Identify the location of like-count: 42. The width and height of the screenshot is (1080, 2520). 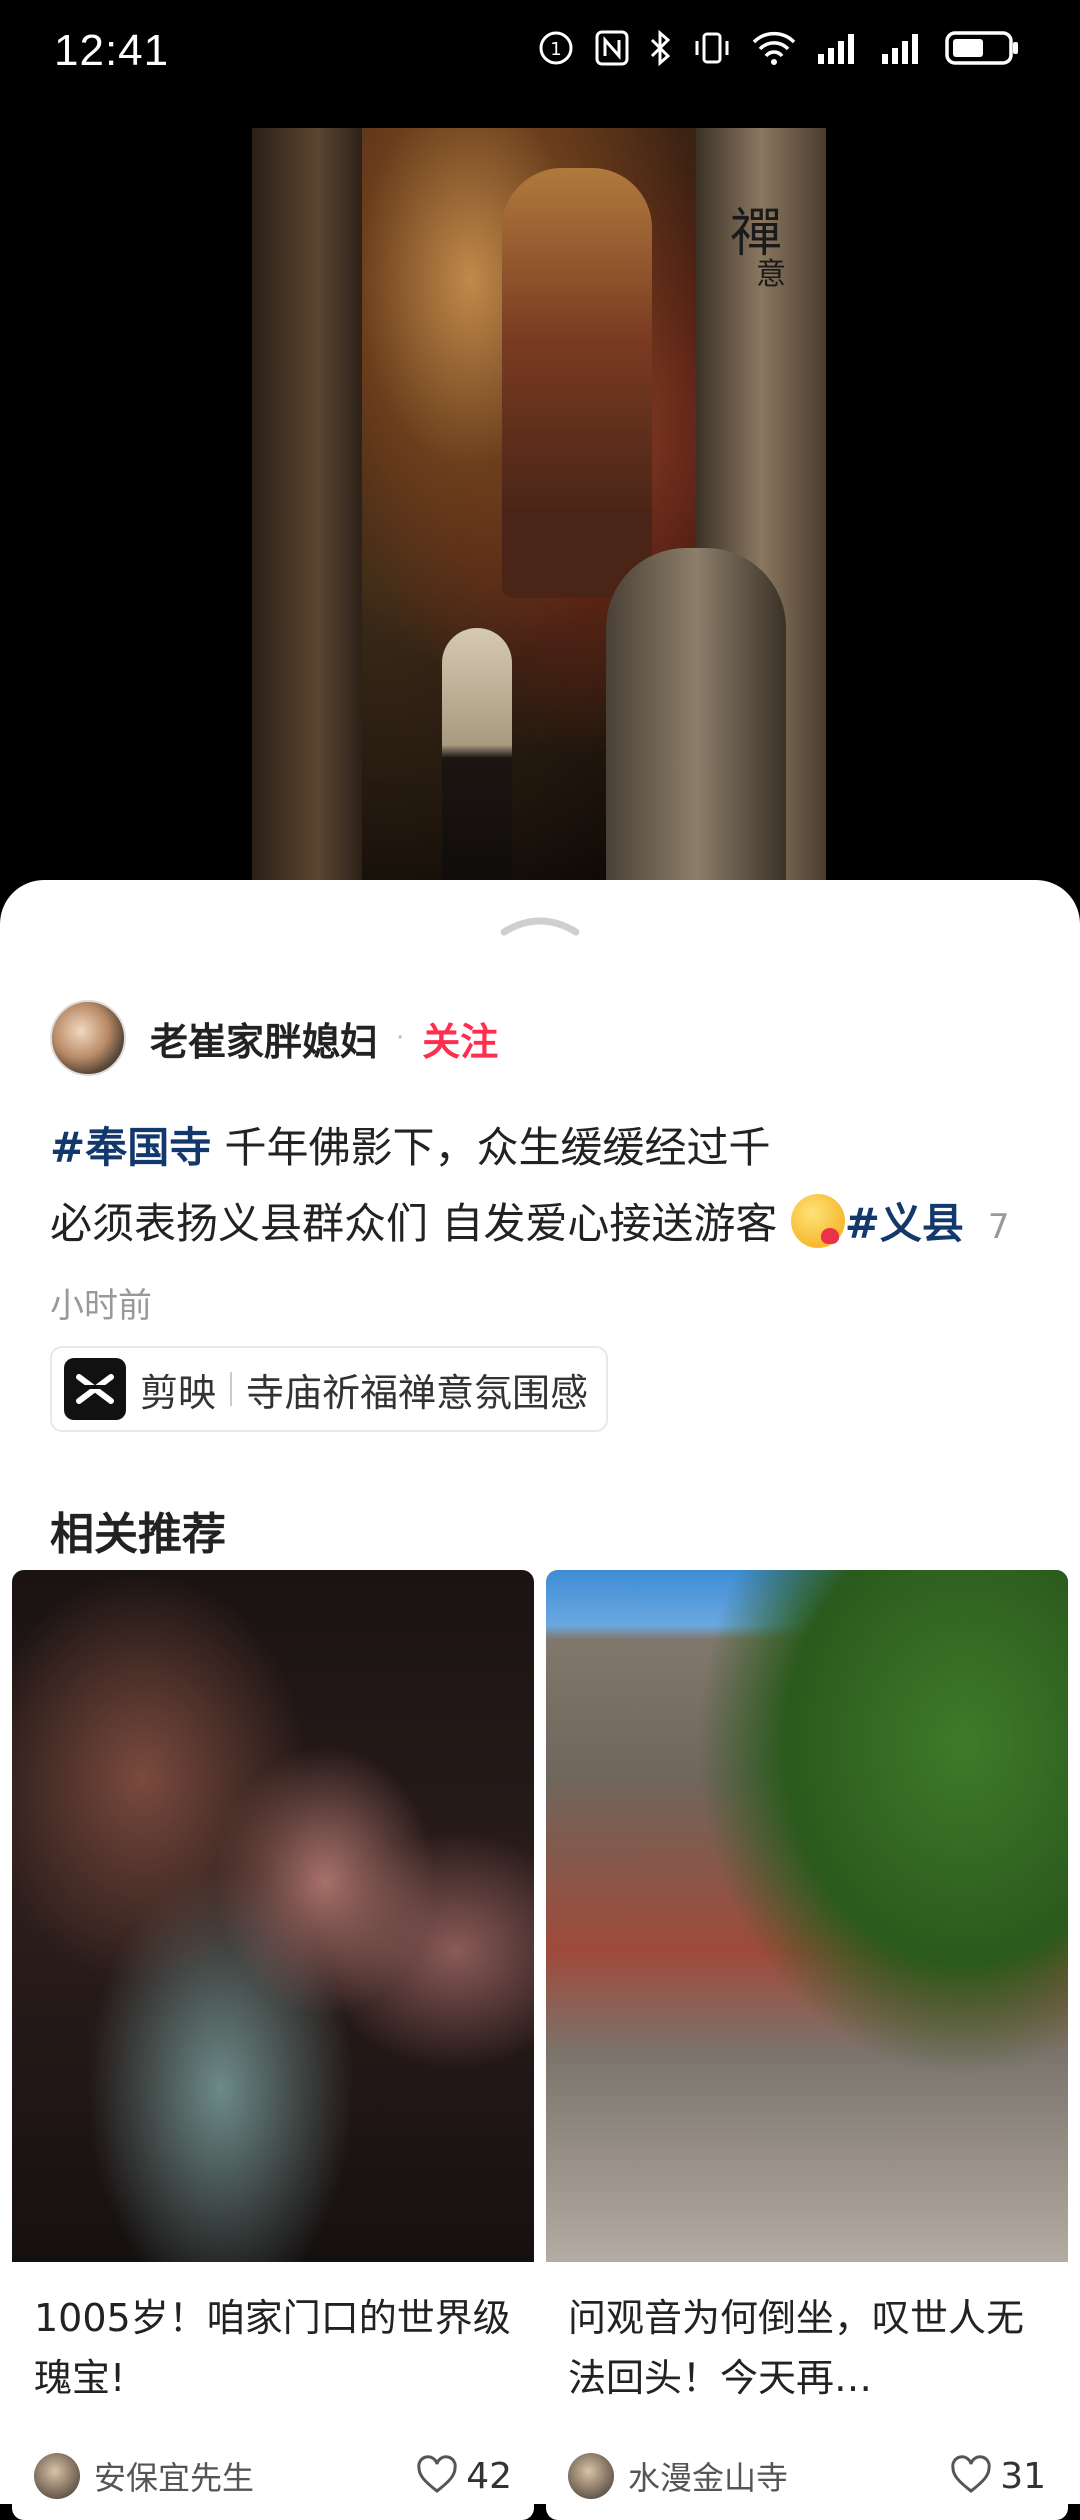
(489, 2476).